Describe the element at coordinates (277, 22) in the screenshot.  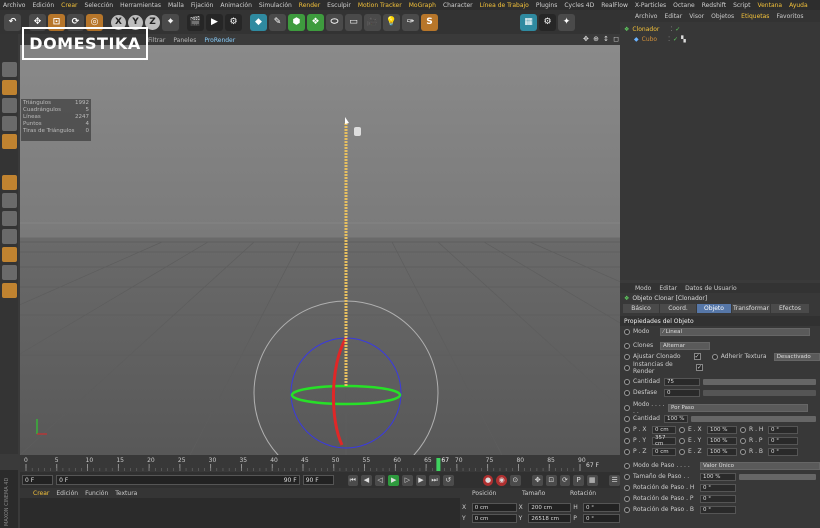
I see `pen-icon: ✎` at that location.